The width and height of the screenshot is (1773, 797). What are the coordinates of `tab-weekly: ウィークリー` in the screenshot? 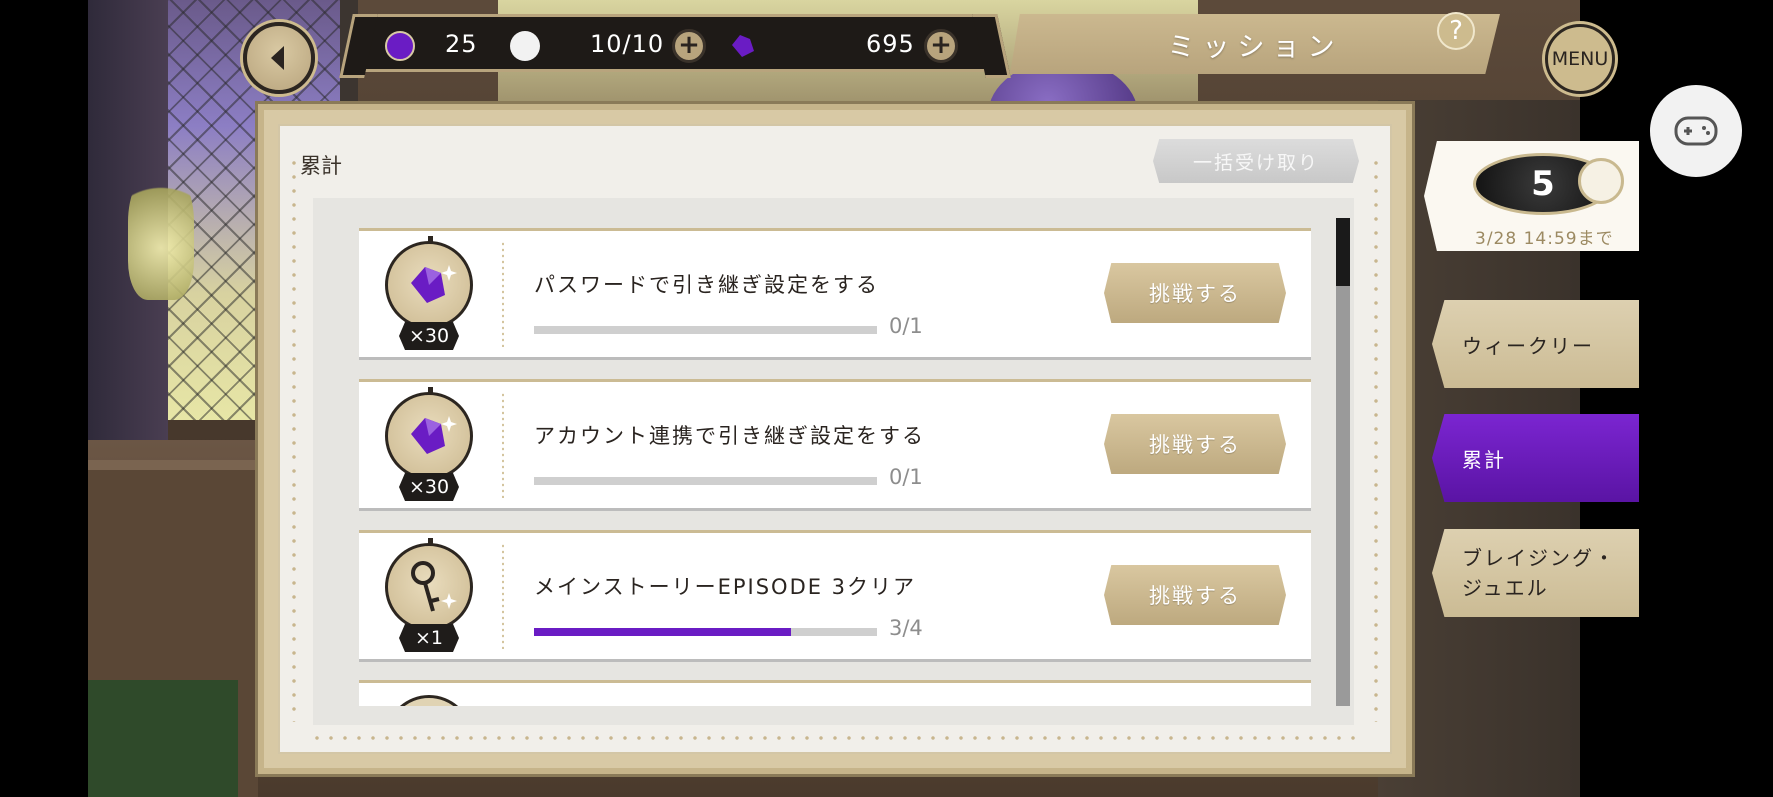 It's located at (1535, 344).